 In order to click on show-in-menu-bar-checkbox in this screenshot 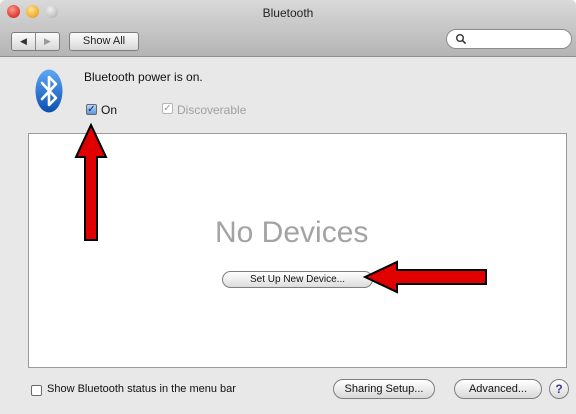, I will do `click(36, 390)`.